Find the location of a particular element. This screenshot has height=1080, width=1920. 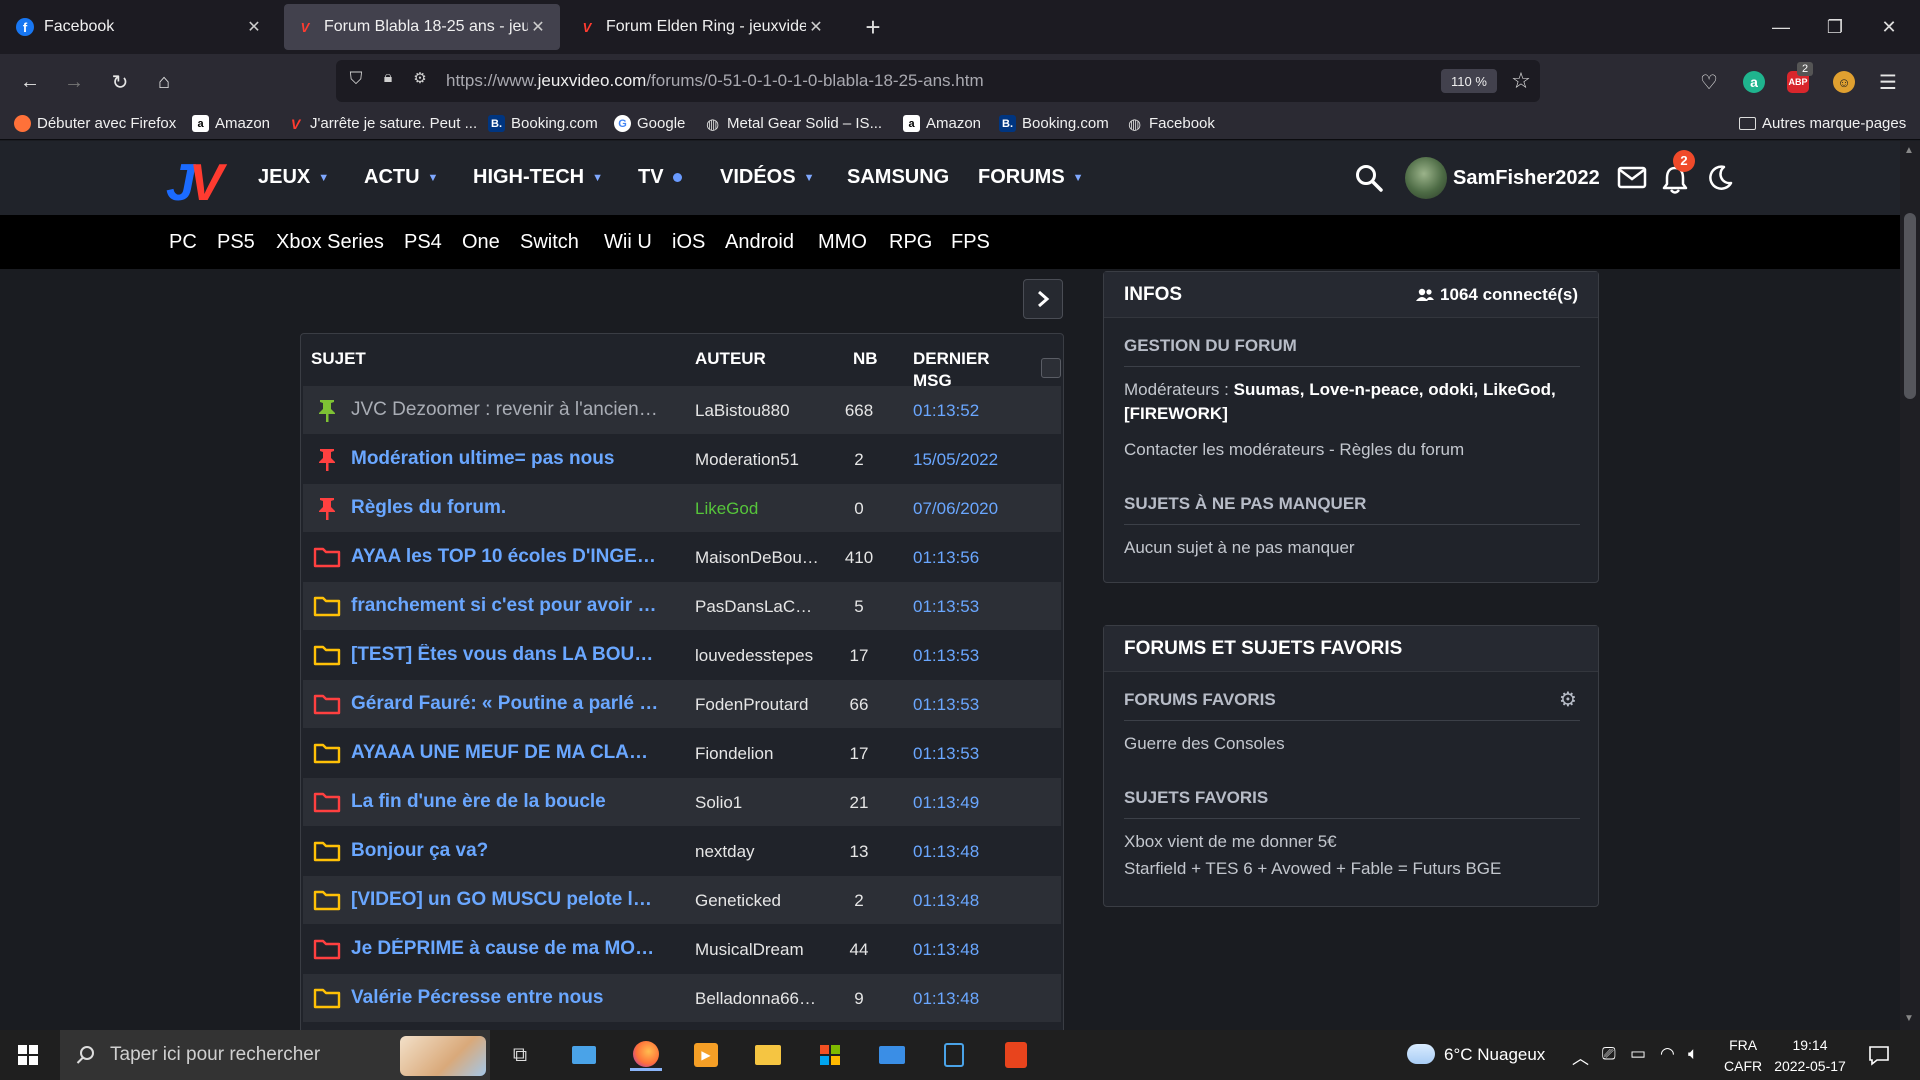

subnav-ps5: PS5 is located at coordinates (236, 242).